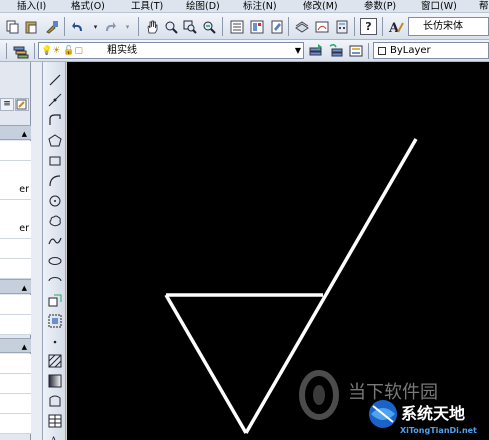 The image size is (489, 440). I want to click on design-center-icon, so click(256, 26).